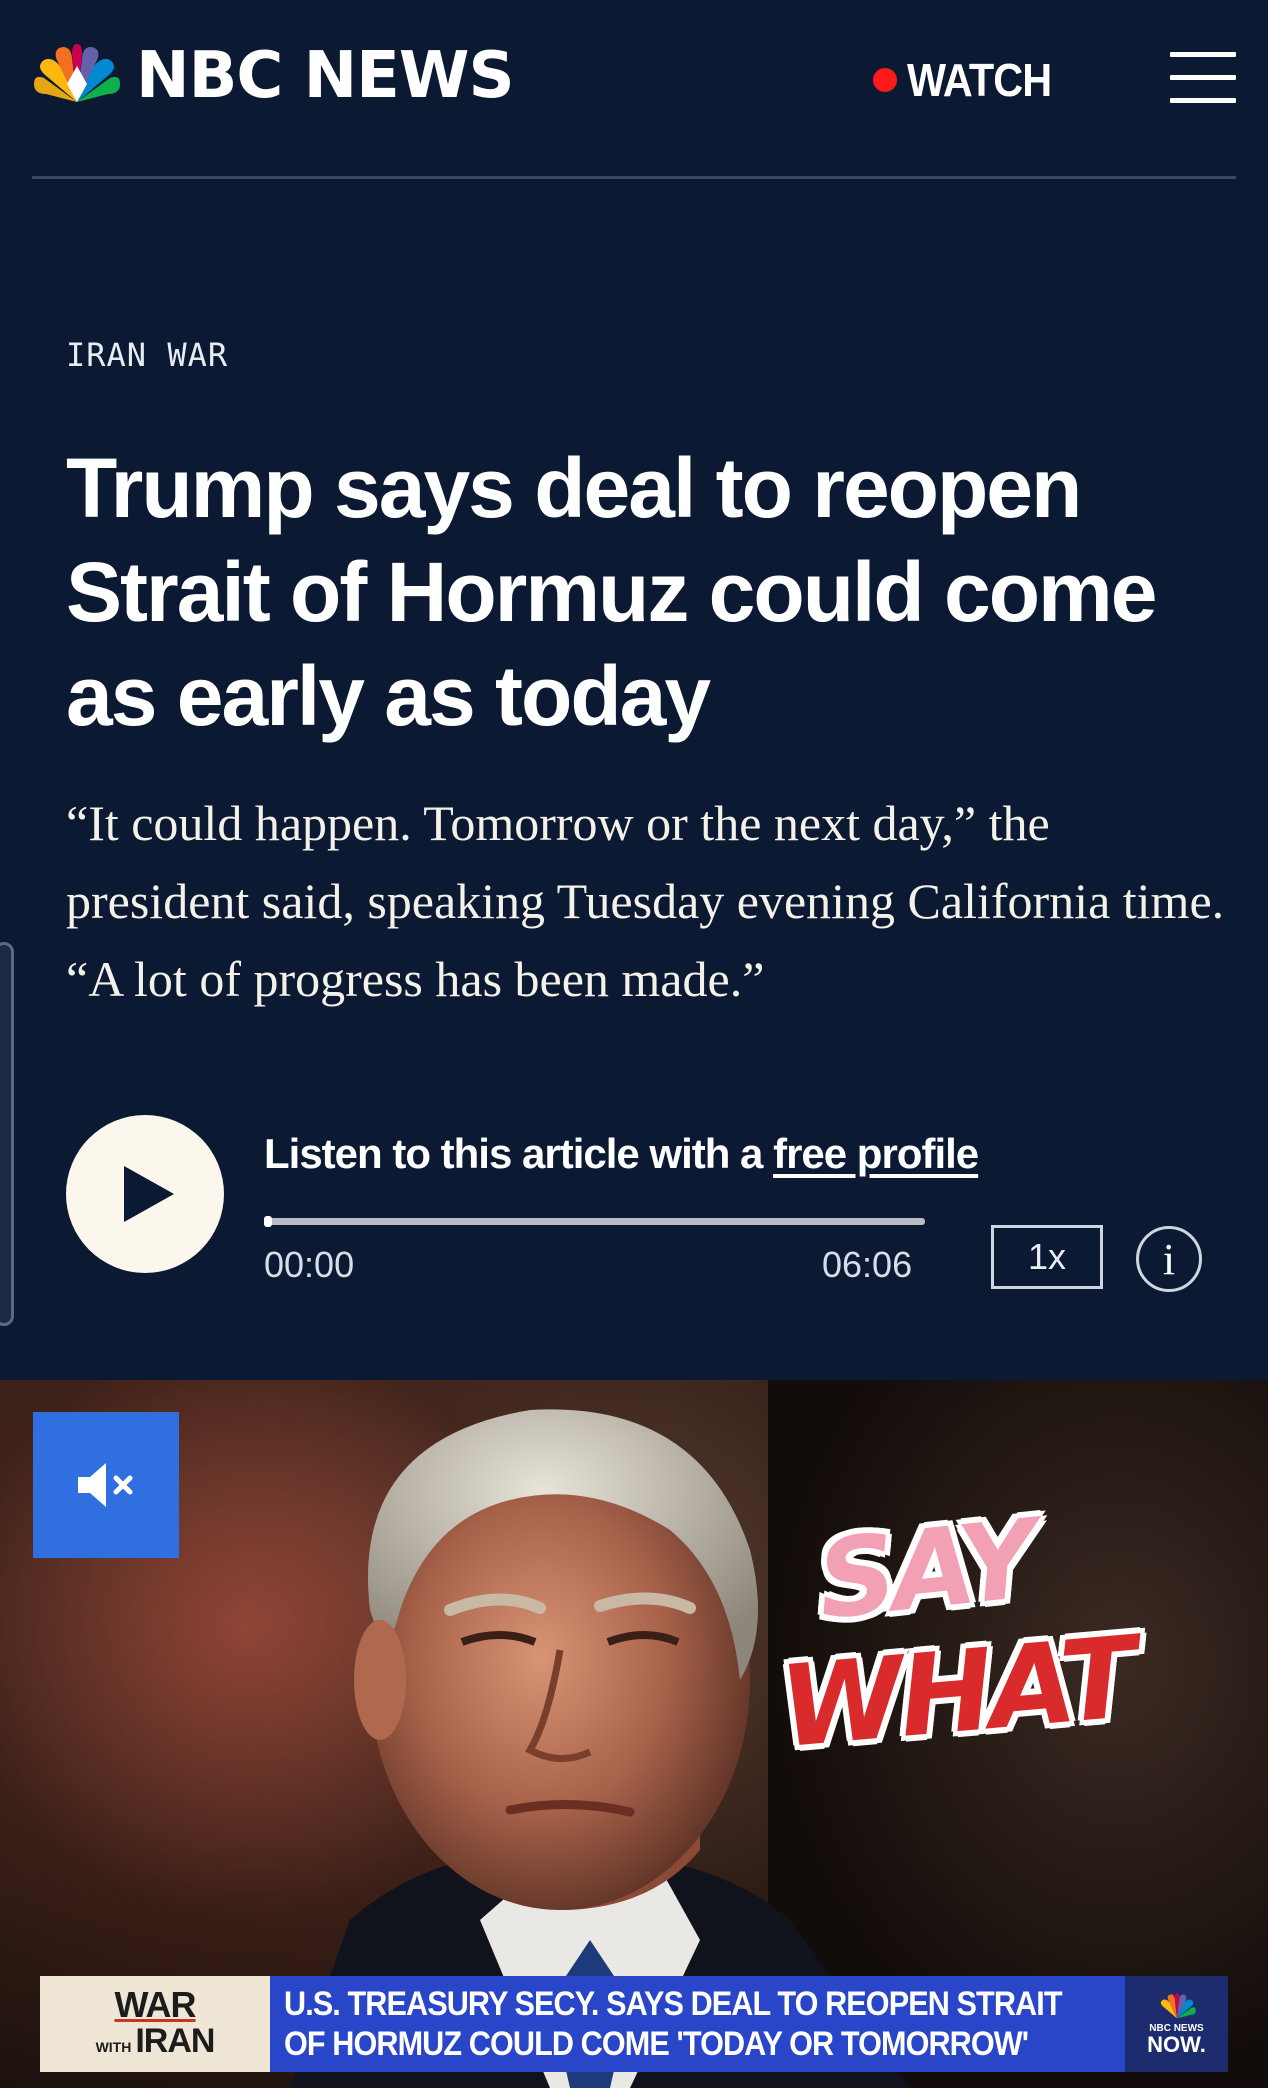 The height and width of the screenshot is (2088, 1268). I want to click on unmute-button, so click(106, 1485).